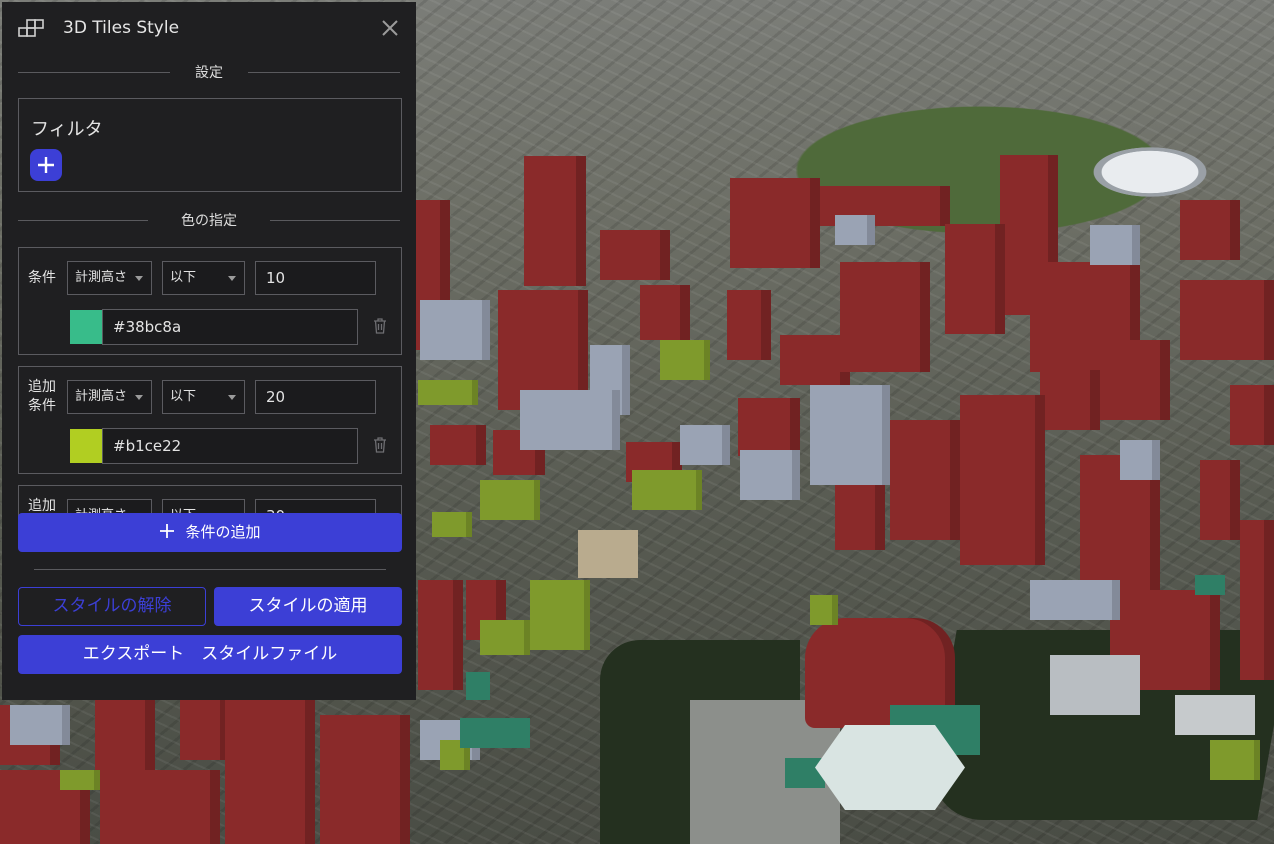 The width and height of the screenshot is (1274, 844). I want to click on color-hex-input: #38bc8a, so click(230, 327).